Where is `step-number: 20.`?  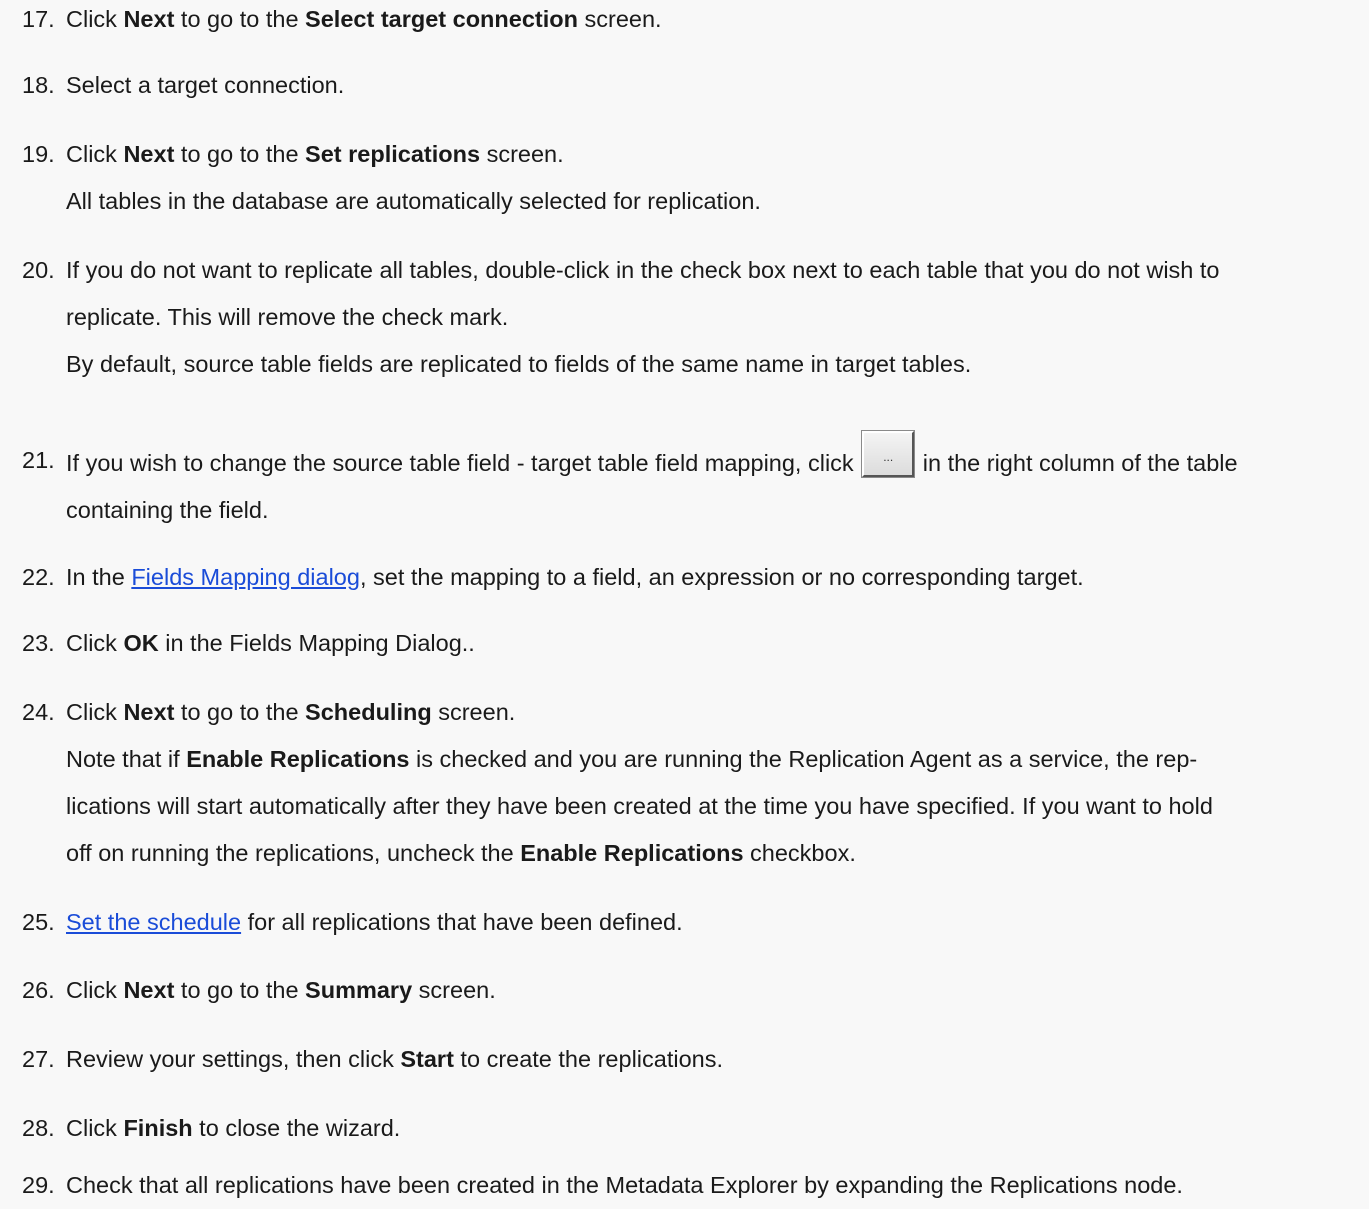
step-number: 20. is located at coordinates (38, 270).